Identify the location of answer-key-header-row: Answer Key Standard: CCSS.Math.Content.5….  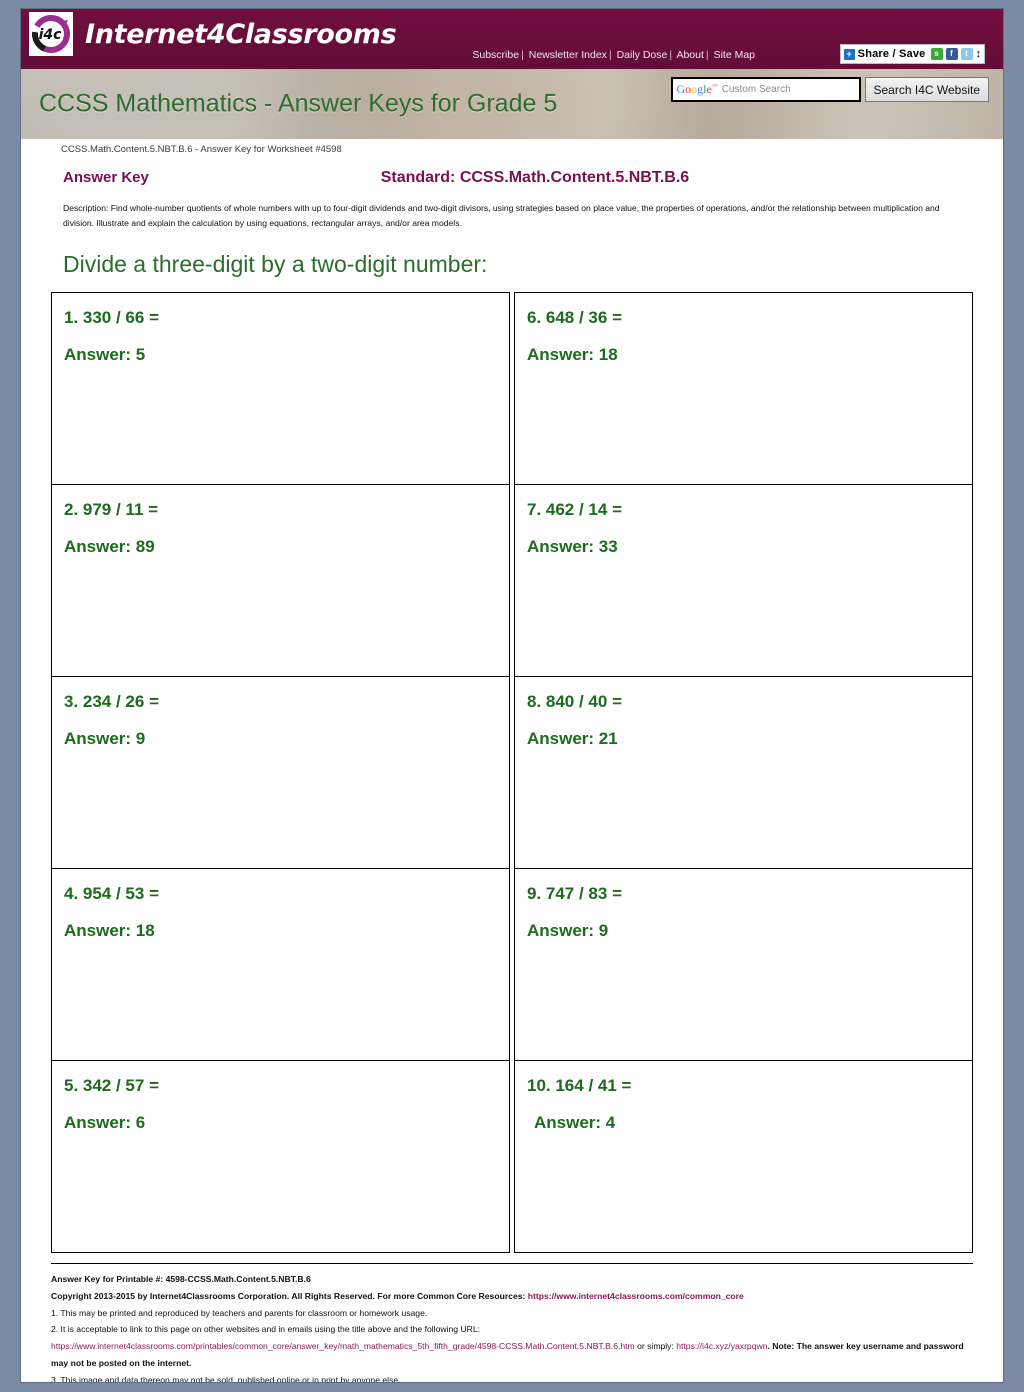
(512, 178).